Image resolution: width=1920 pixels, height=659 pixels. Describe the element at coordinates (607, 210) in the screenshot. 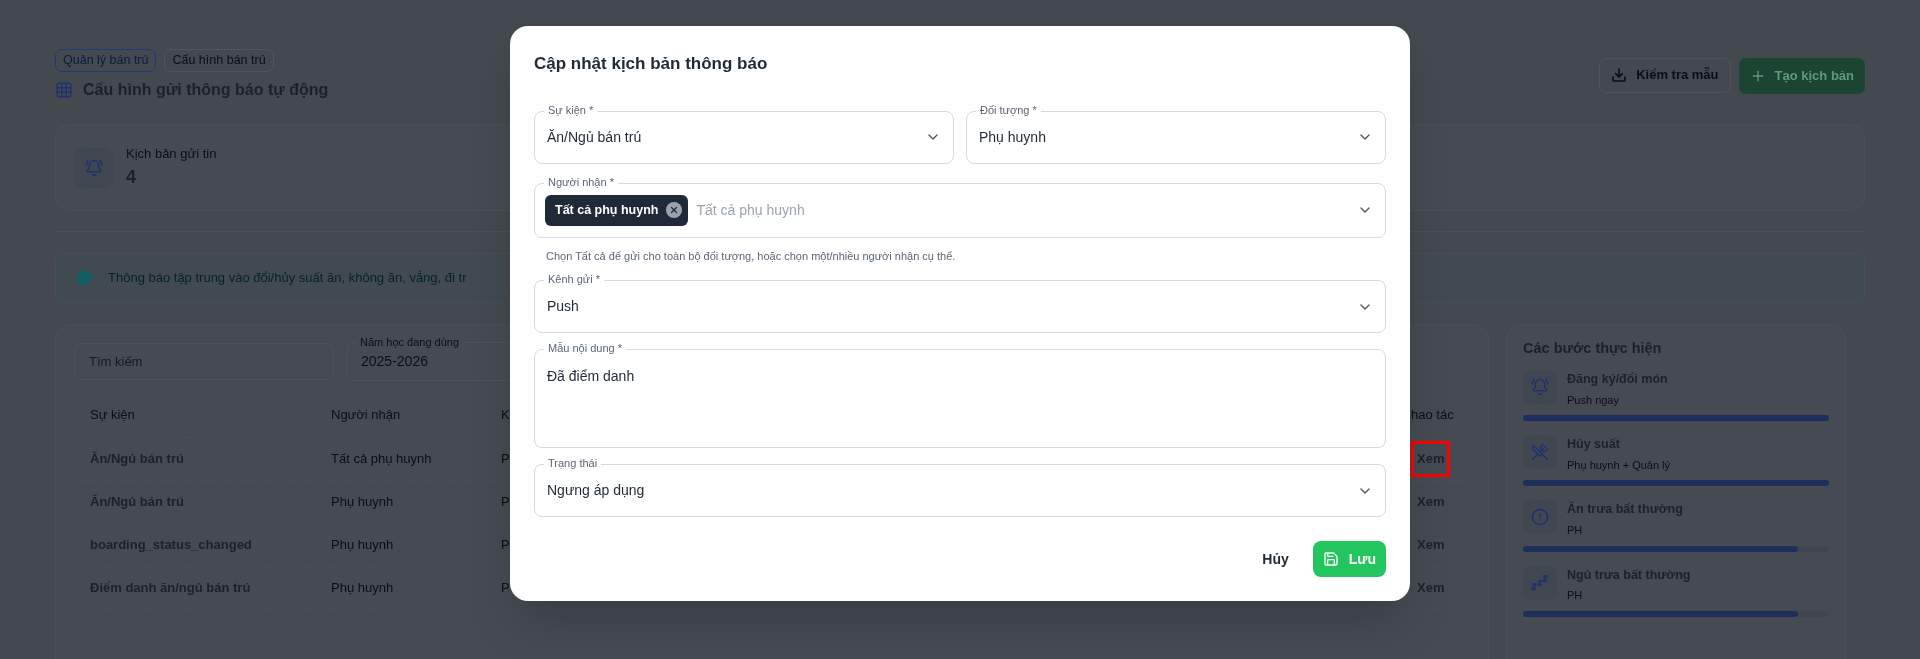

I see `chip-label: Tất cả phụ huynh` at that location.